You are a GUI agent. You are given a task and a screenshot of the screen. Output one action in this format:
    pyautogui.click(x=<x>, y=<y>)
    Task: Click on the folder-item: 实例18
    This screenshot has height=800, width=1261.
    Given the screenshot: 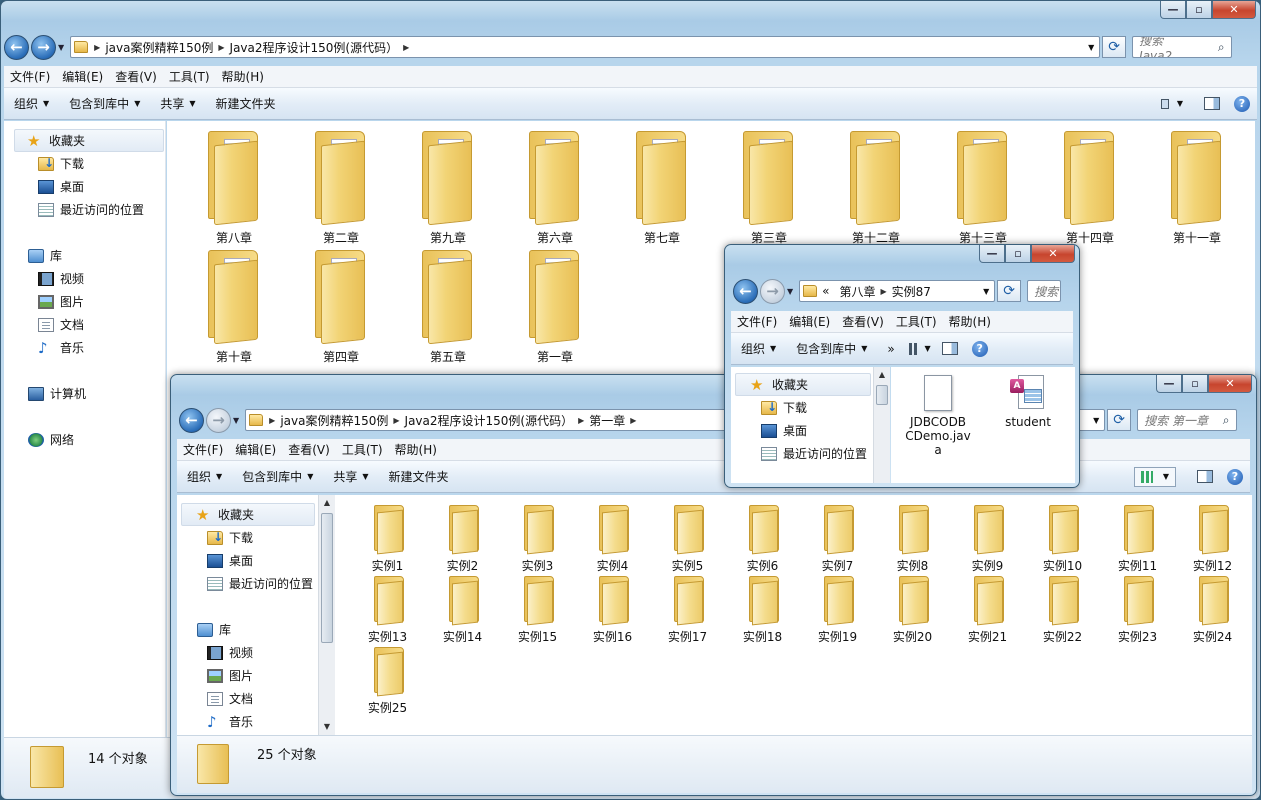 What is the action you would take?
    pyautogui.click(x=762, y=609)
    